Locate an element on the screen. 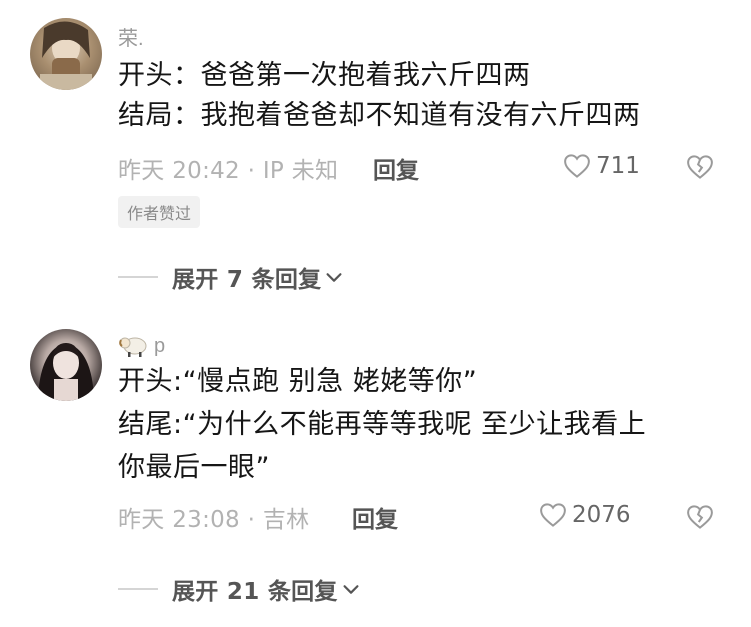 This screenshot has height=627, width=751. like-button: 2076 is located at coordinates (584, 515).